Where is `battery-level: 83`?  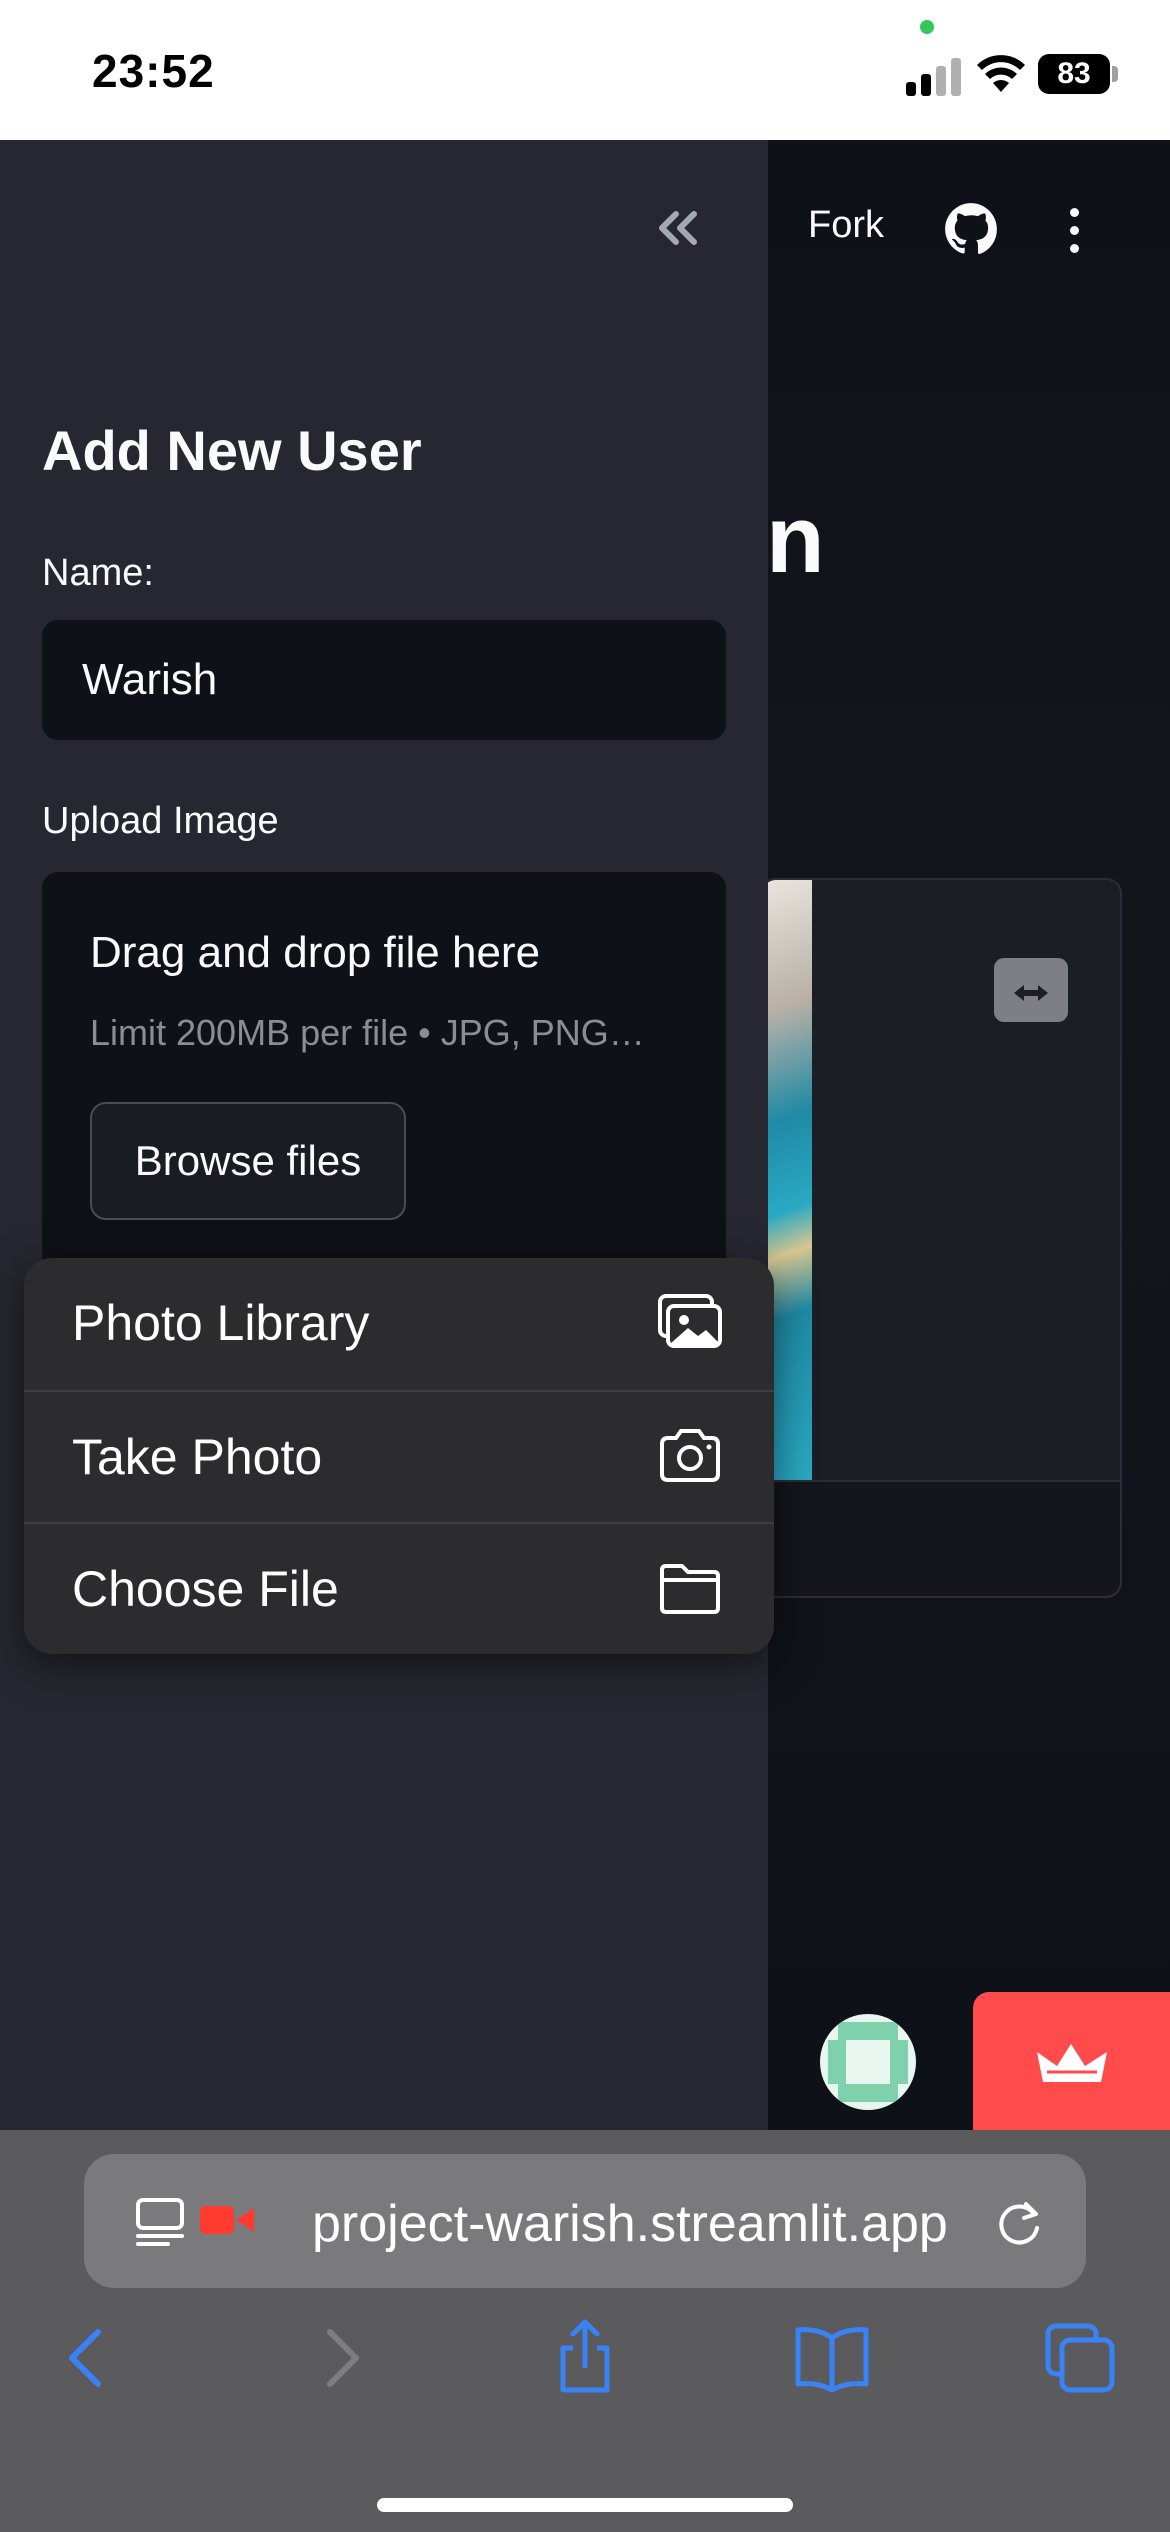 battery-level: 83 is located at coordinates (1074, 73).